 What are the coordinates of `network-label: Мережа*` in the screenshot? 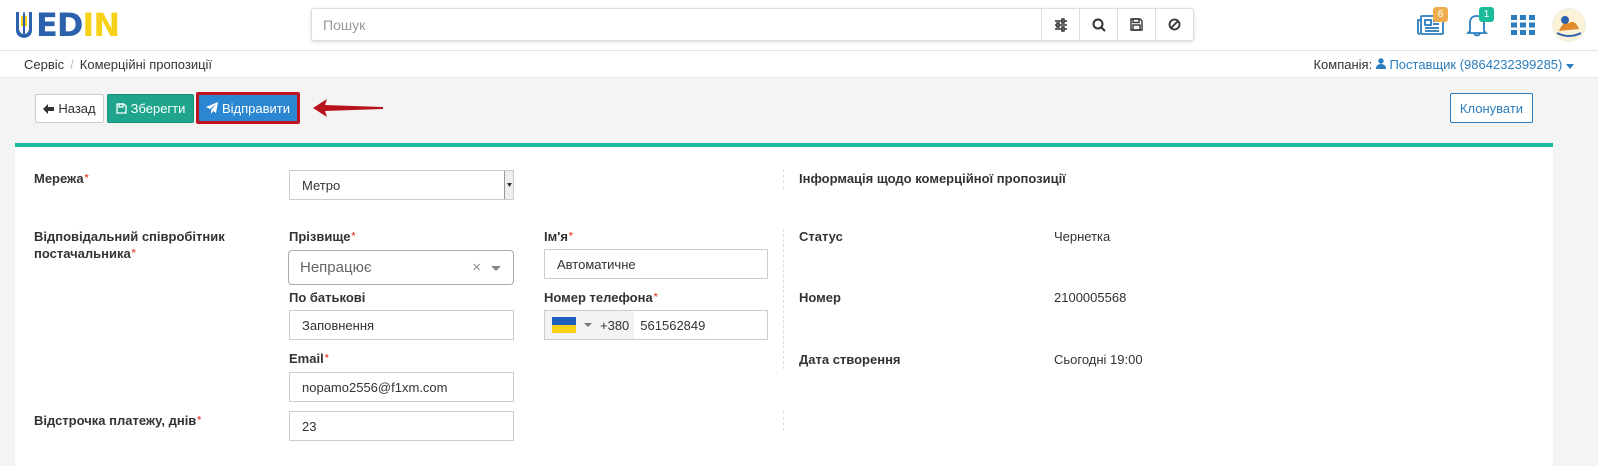 It's located at (61, 178).